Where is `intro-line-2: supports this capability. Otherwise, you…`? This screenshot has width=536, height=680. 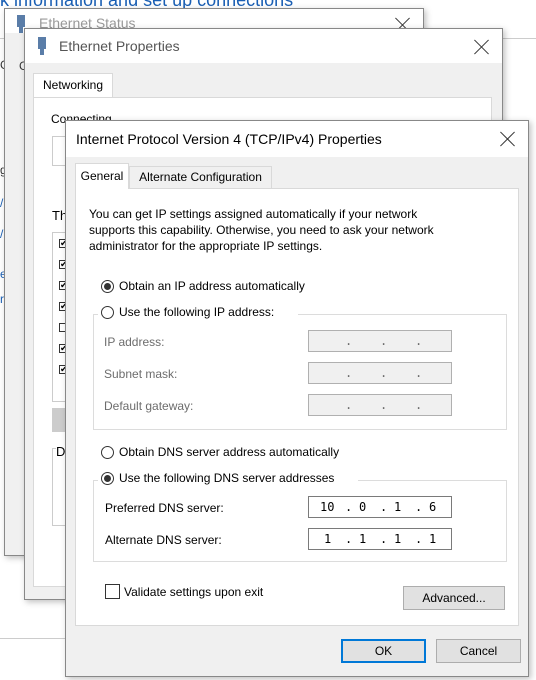
intro-line-2: supports this capability. Otherwise, you… is located at coordinates (261, 230).